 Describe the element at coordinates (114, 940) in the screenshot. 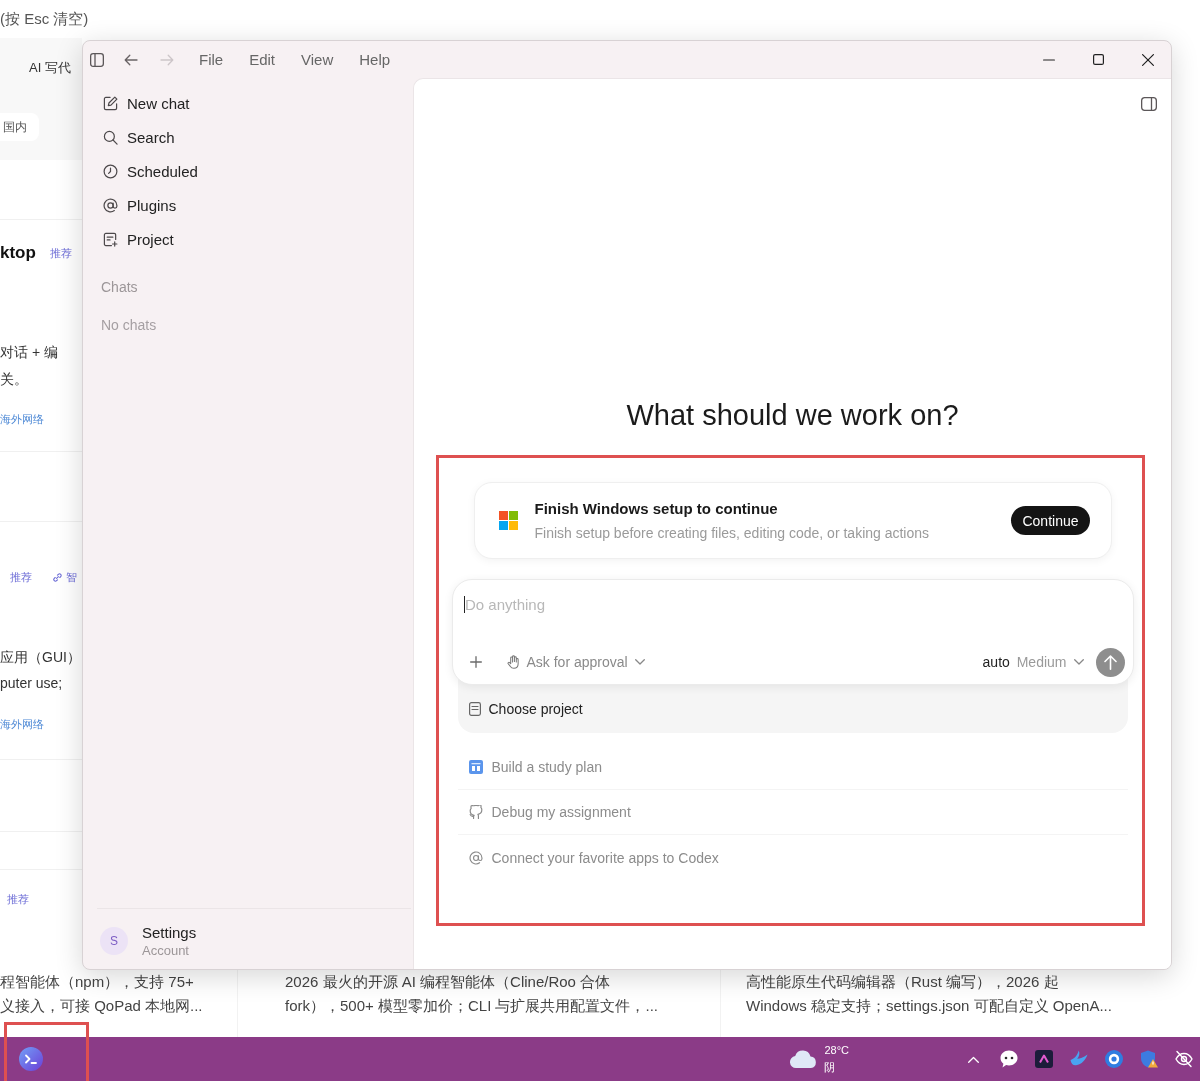

I see `avatar: S` at that location.